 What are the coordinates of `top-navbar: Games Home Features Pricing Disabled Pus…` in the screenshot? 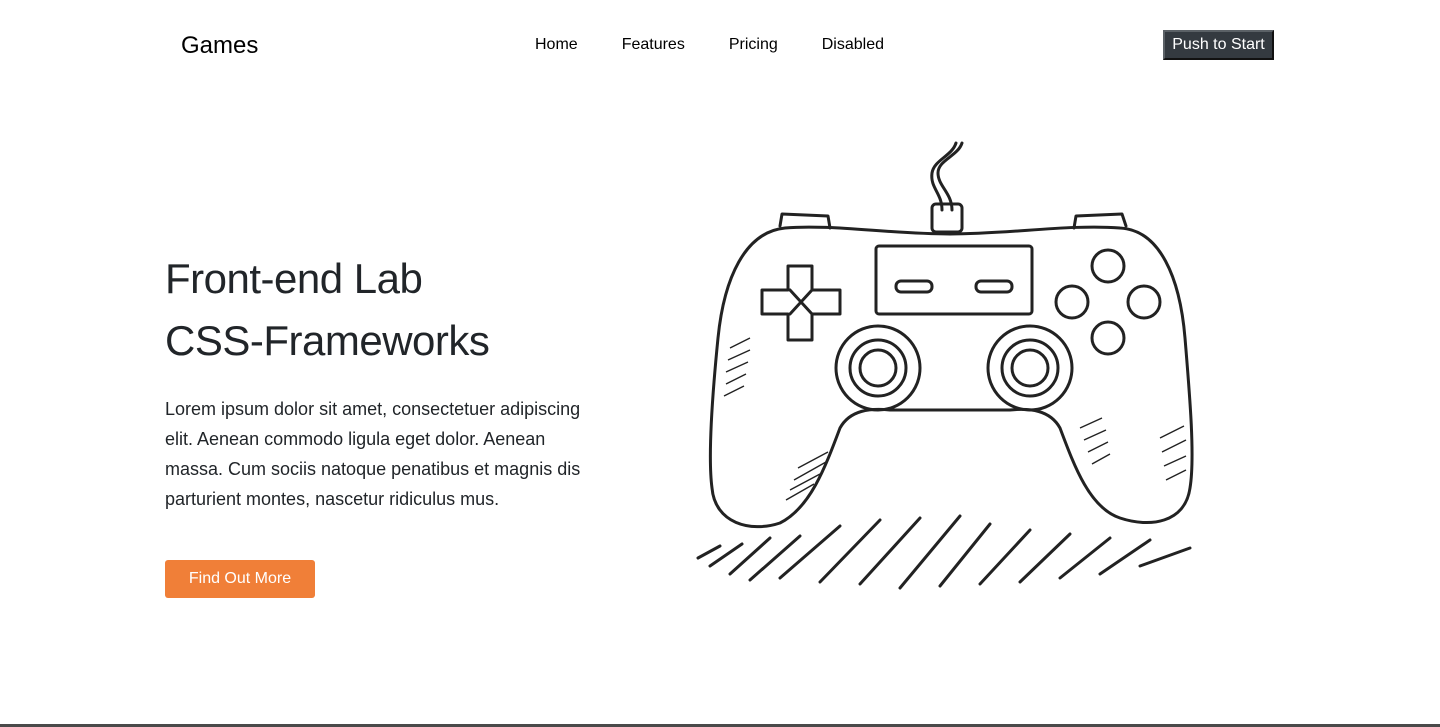 It's located at (720, 45).